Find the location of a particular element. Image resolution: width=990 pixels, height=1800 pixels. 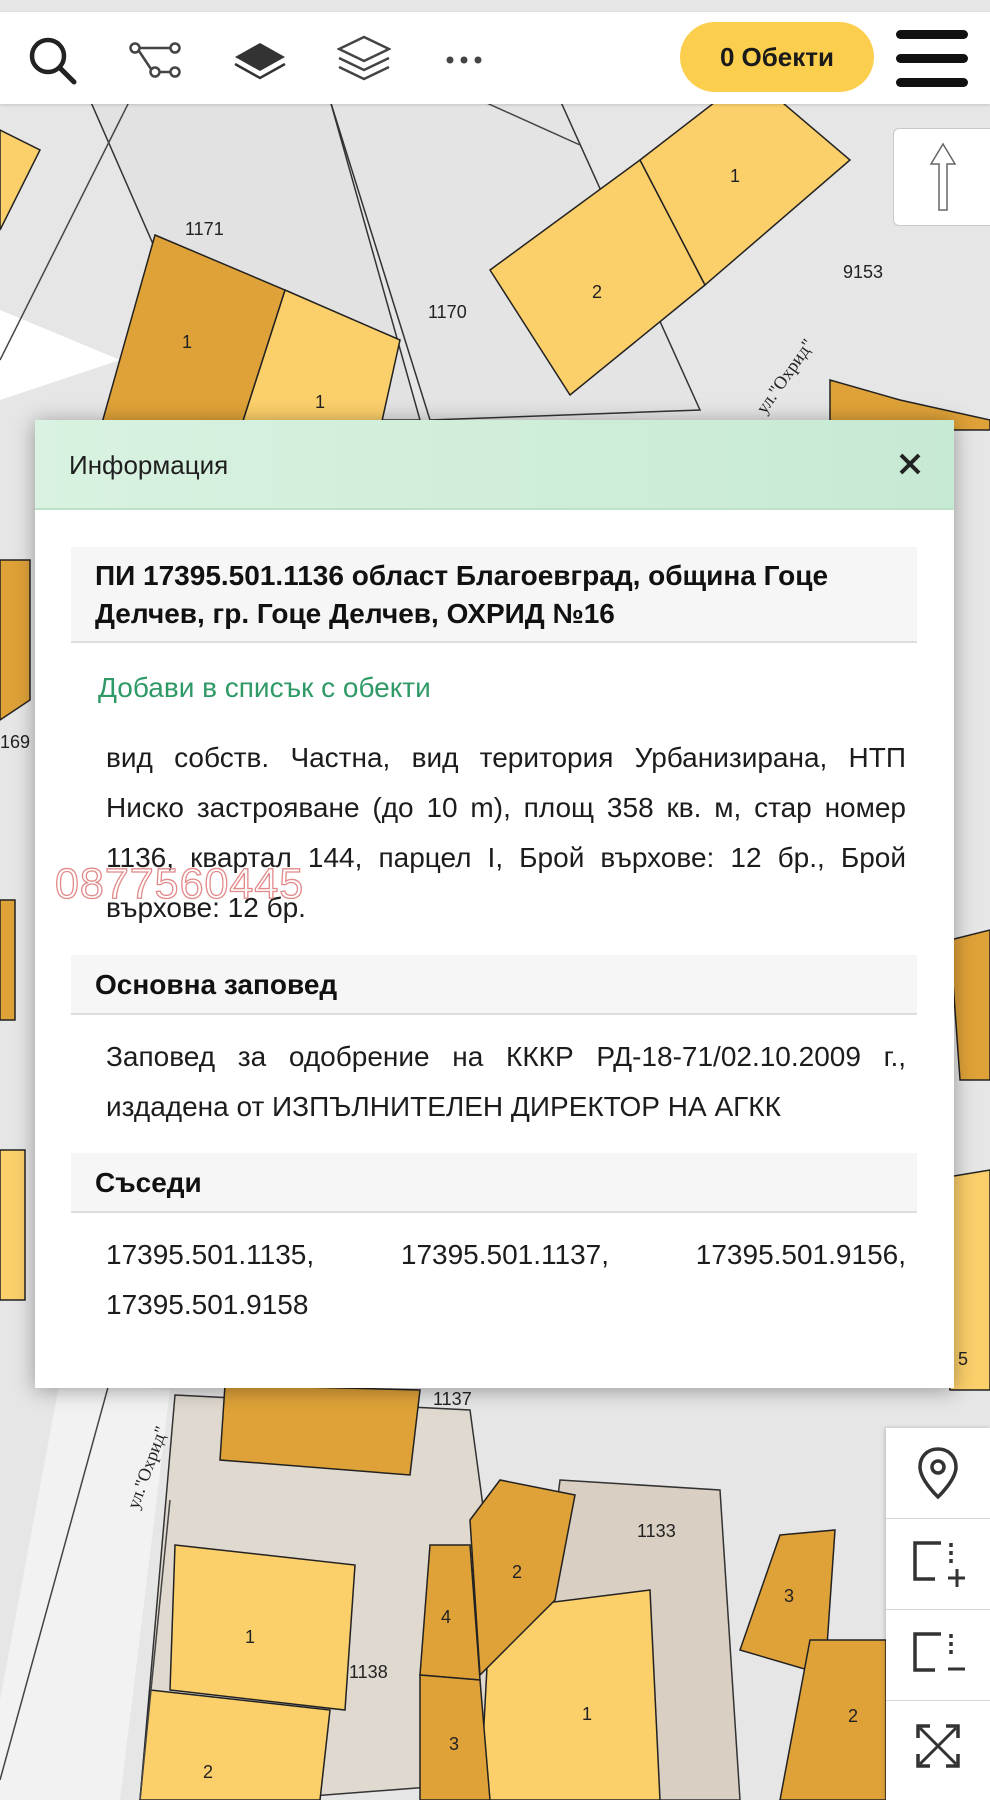

parcel-label: 1171 is located at coordinates (204, 229).